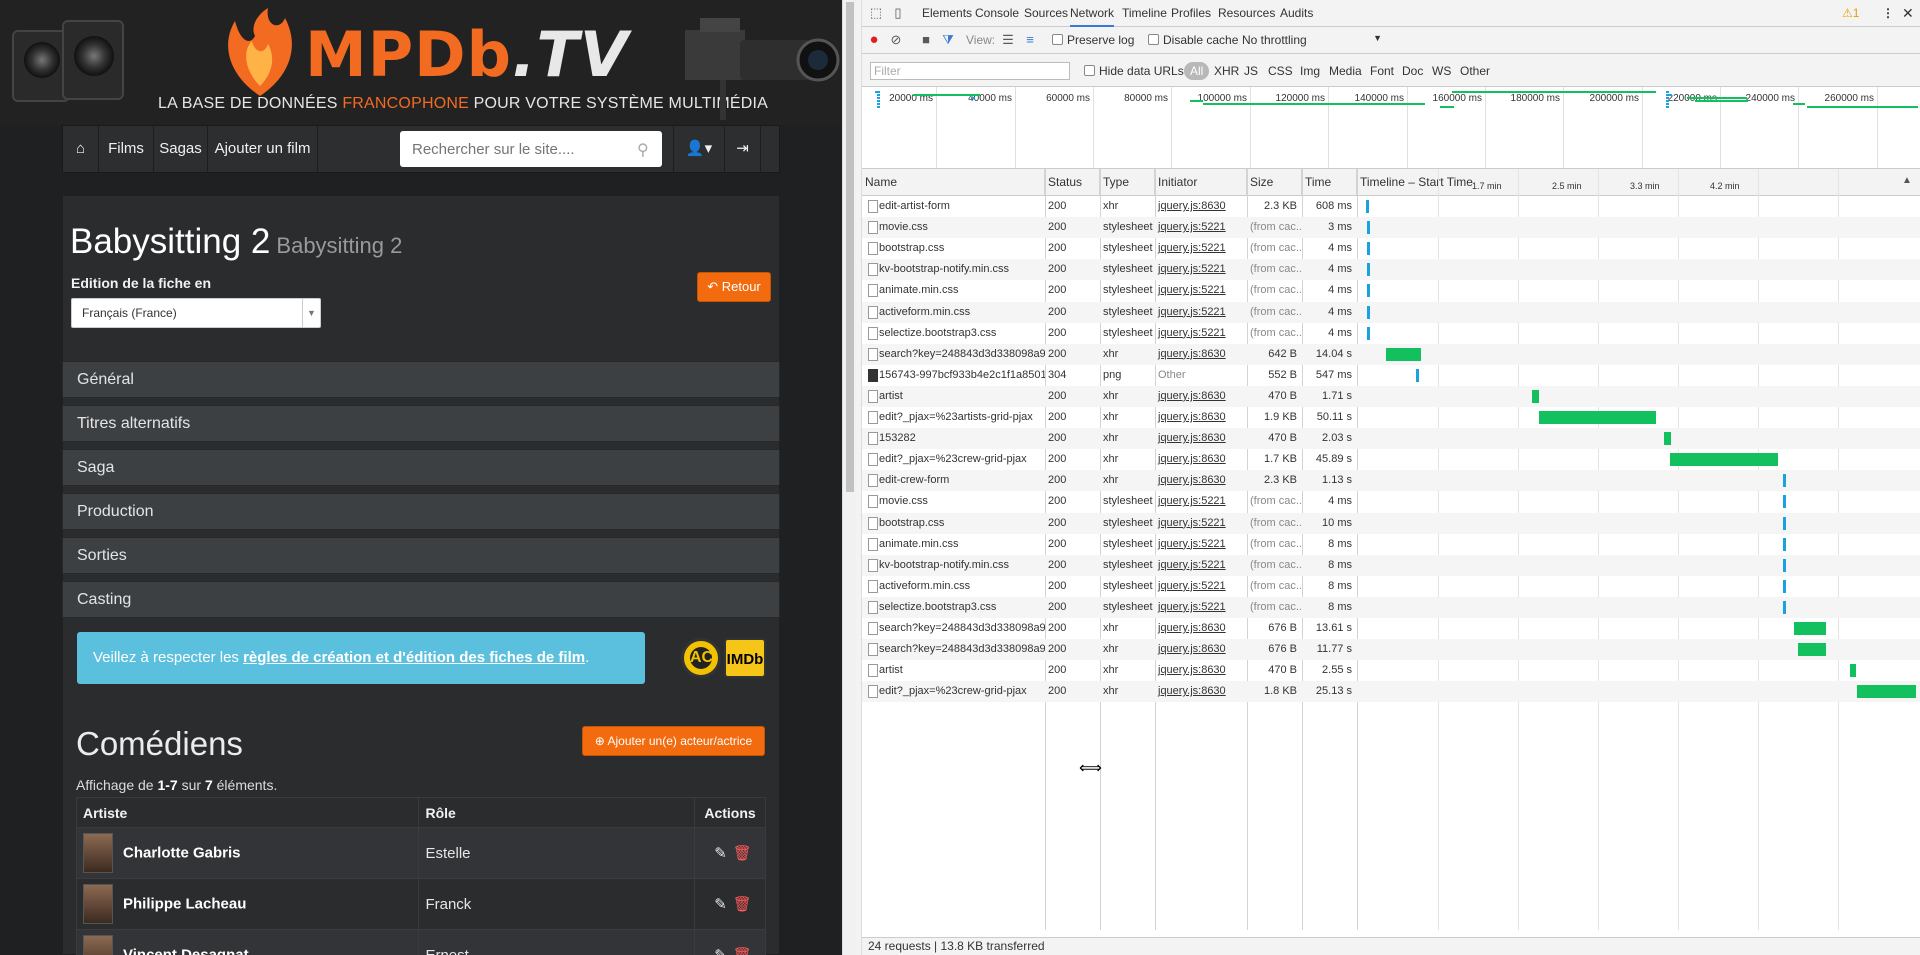 Image resolution: width=1920 pixels, height=955 pixels. I want to click on filter-type-img: Img, so click(1310, 71).